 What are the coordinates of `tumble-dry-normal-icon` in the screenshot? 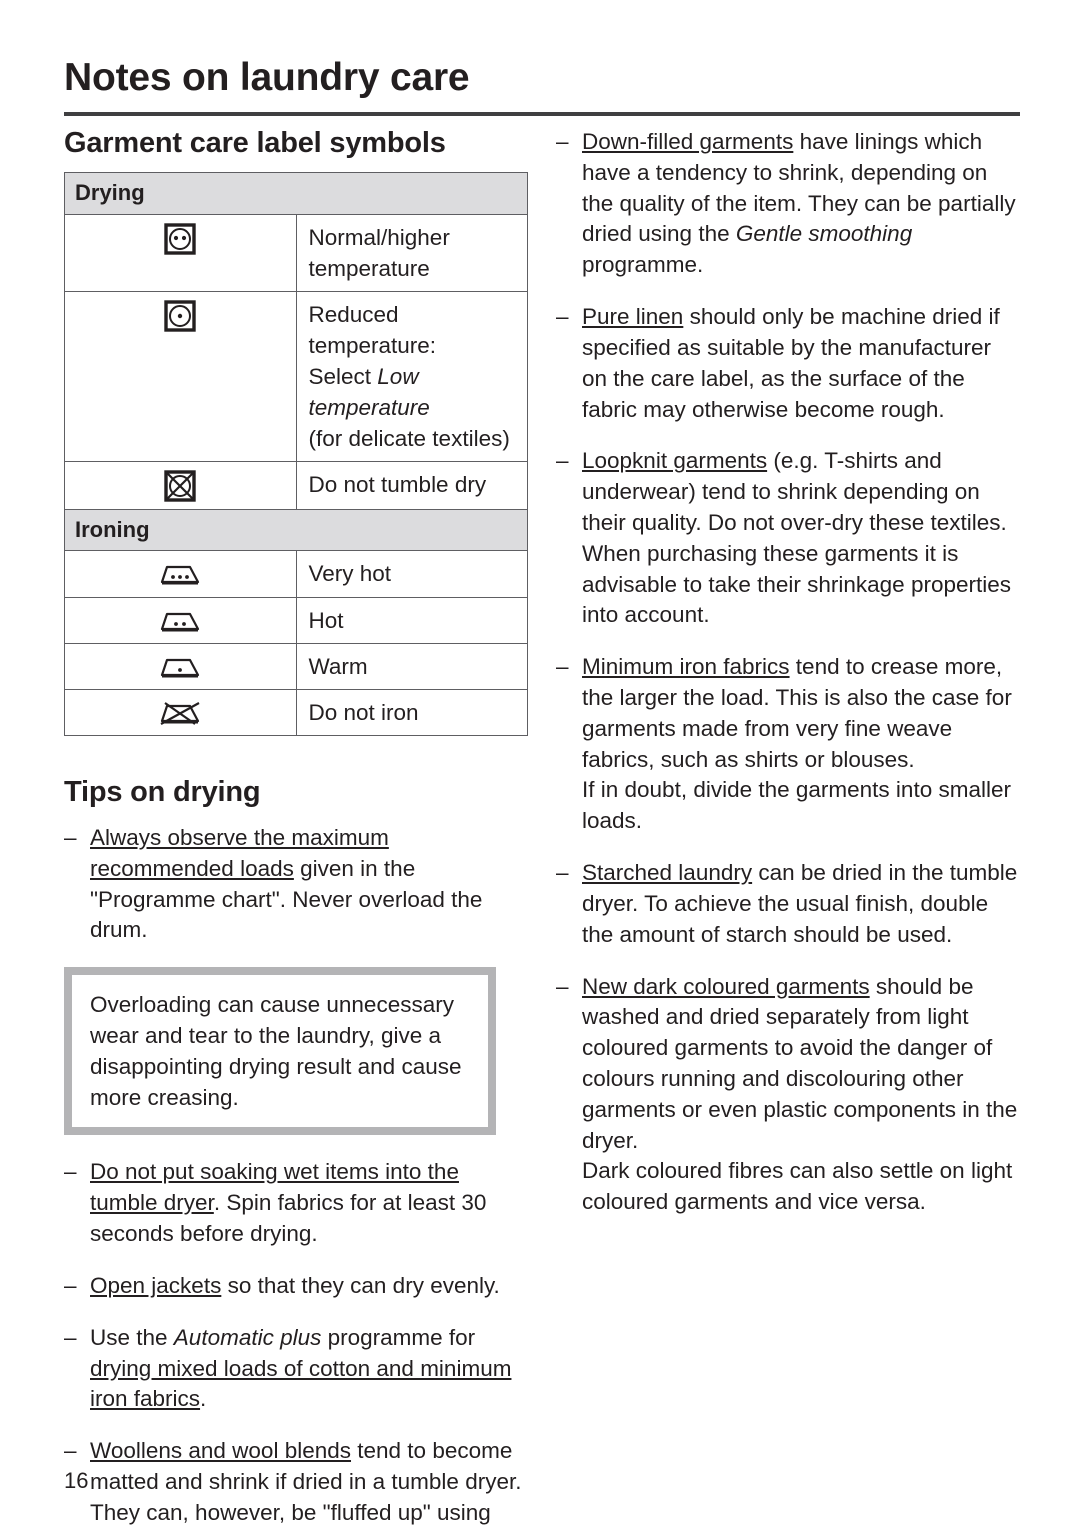 It's located at (180, 252).